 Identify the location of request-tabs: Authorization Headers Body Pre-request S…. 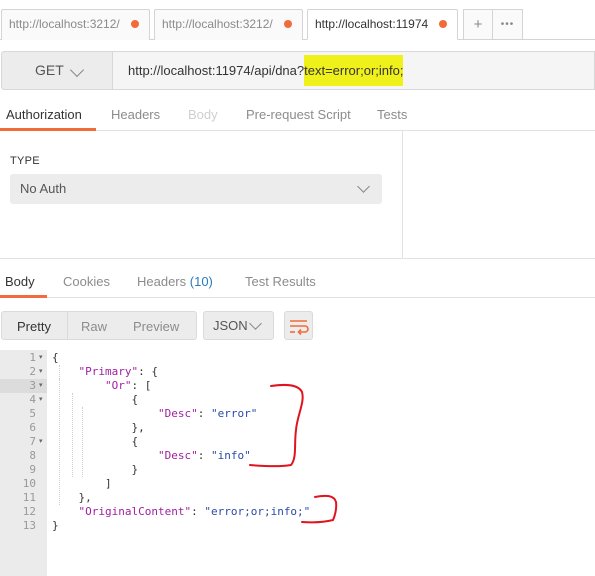
(297, 116).